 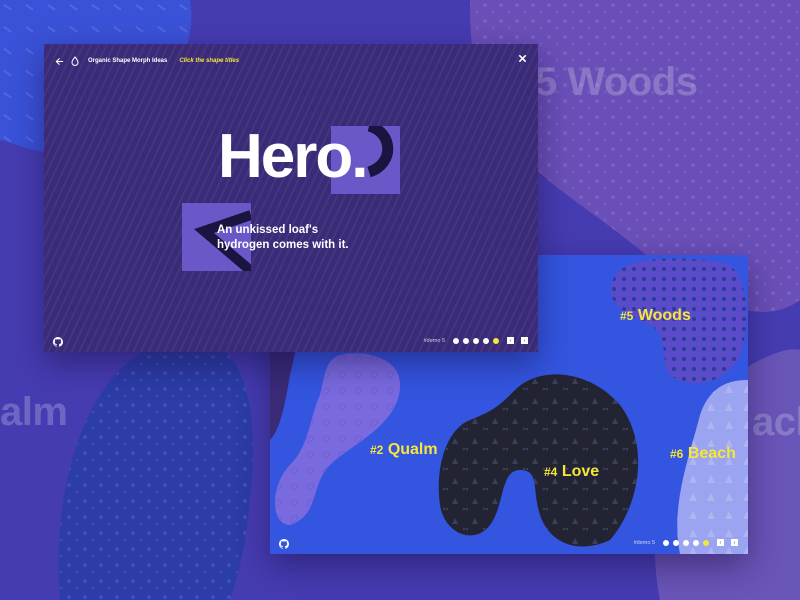 I want to click on shape-title-love: #4 Love, so click(x=571, y=472).